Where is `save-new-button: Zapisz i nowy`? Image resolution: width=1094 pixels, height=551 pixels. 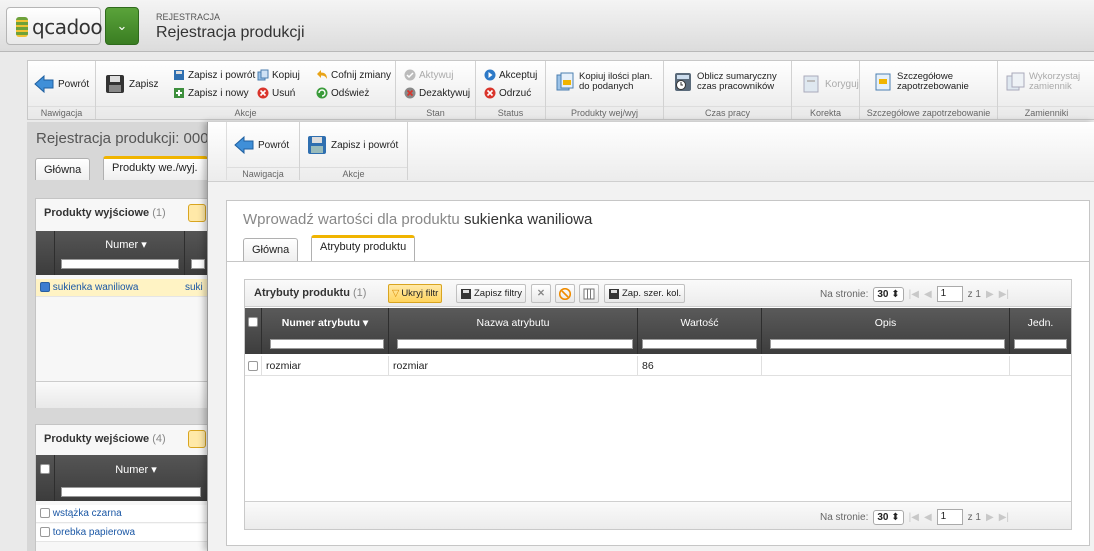 save-new-button: Zapisz i nowy is located at coordinates (211, 93).